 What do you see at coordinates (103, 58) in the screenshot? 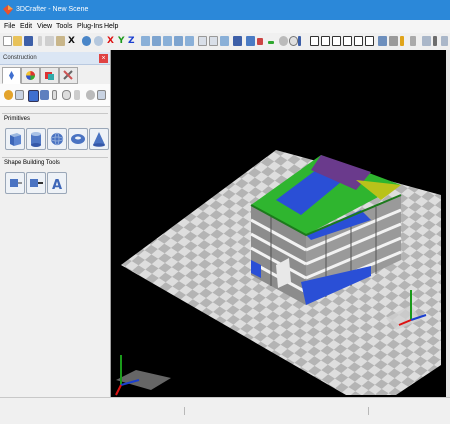
I see `close-icon: ×` at bounding box center [103, 58].